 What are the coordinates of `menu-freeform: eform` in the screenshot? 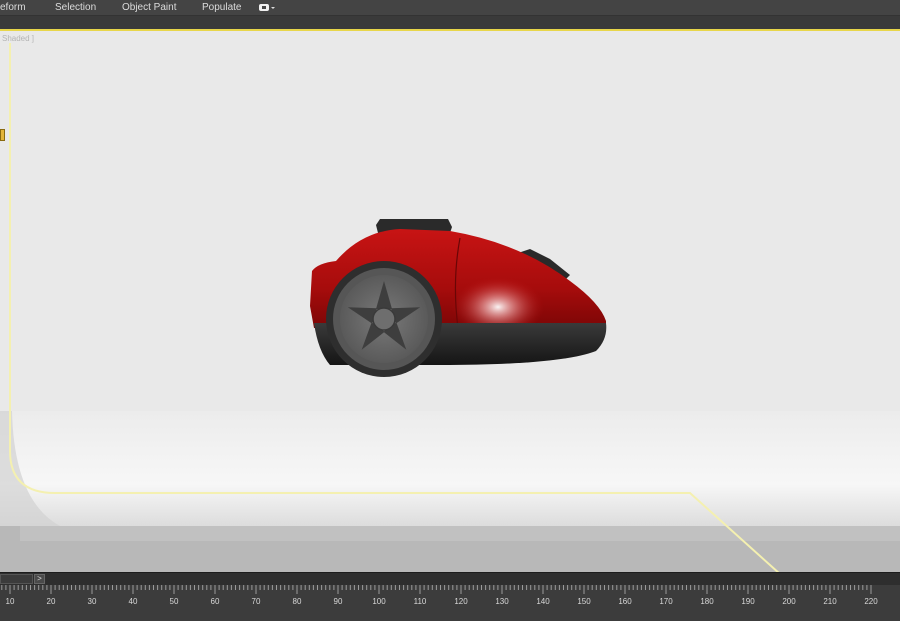 It's located at (13, 7).